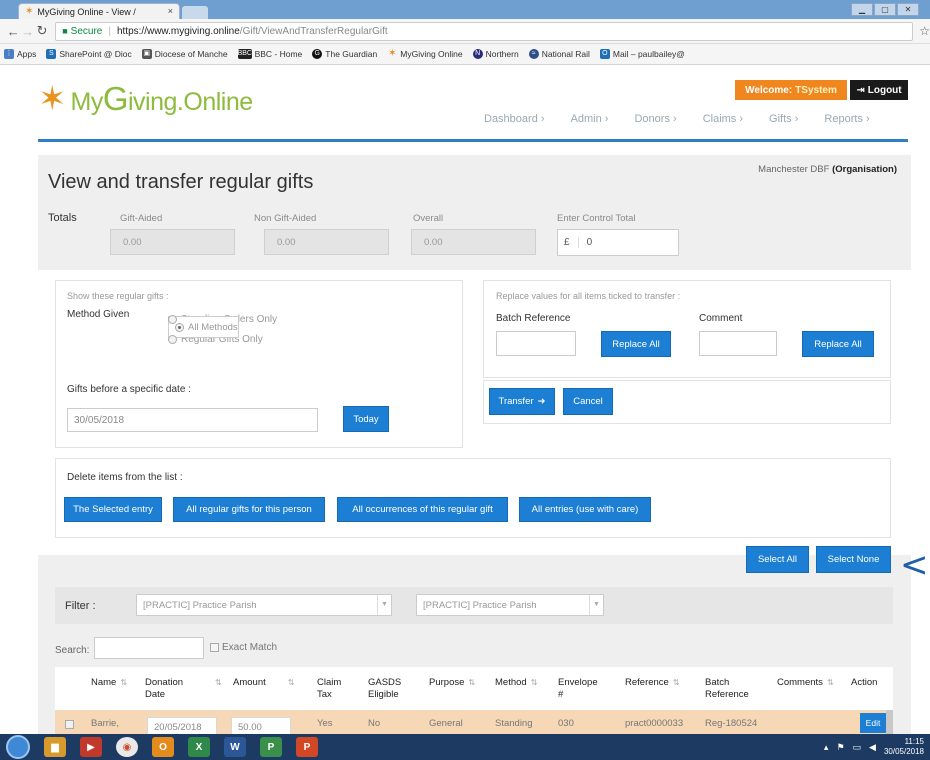 The image size is (930, 760). I want to click on col-claim-tax: Claim Tax, so click(337, 689).